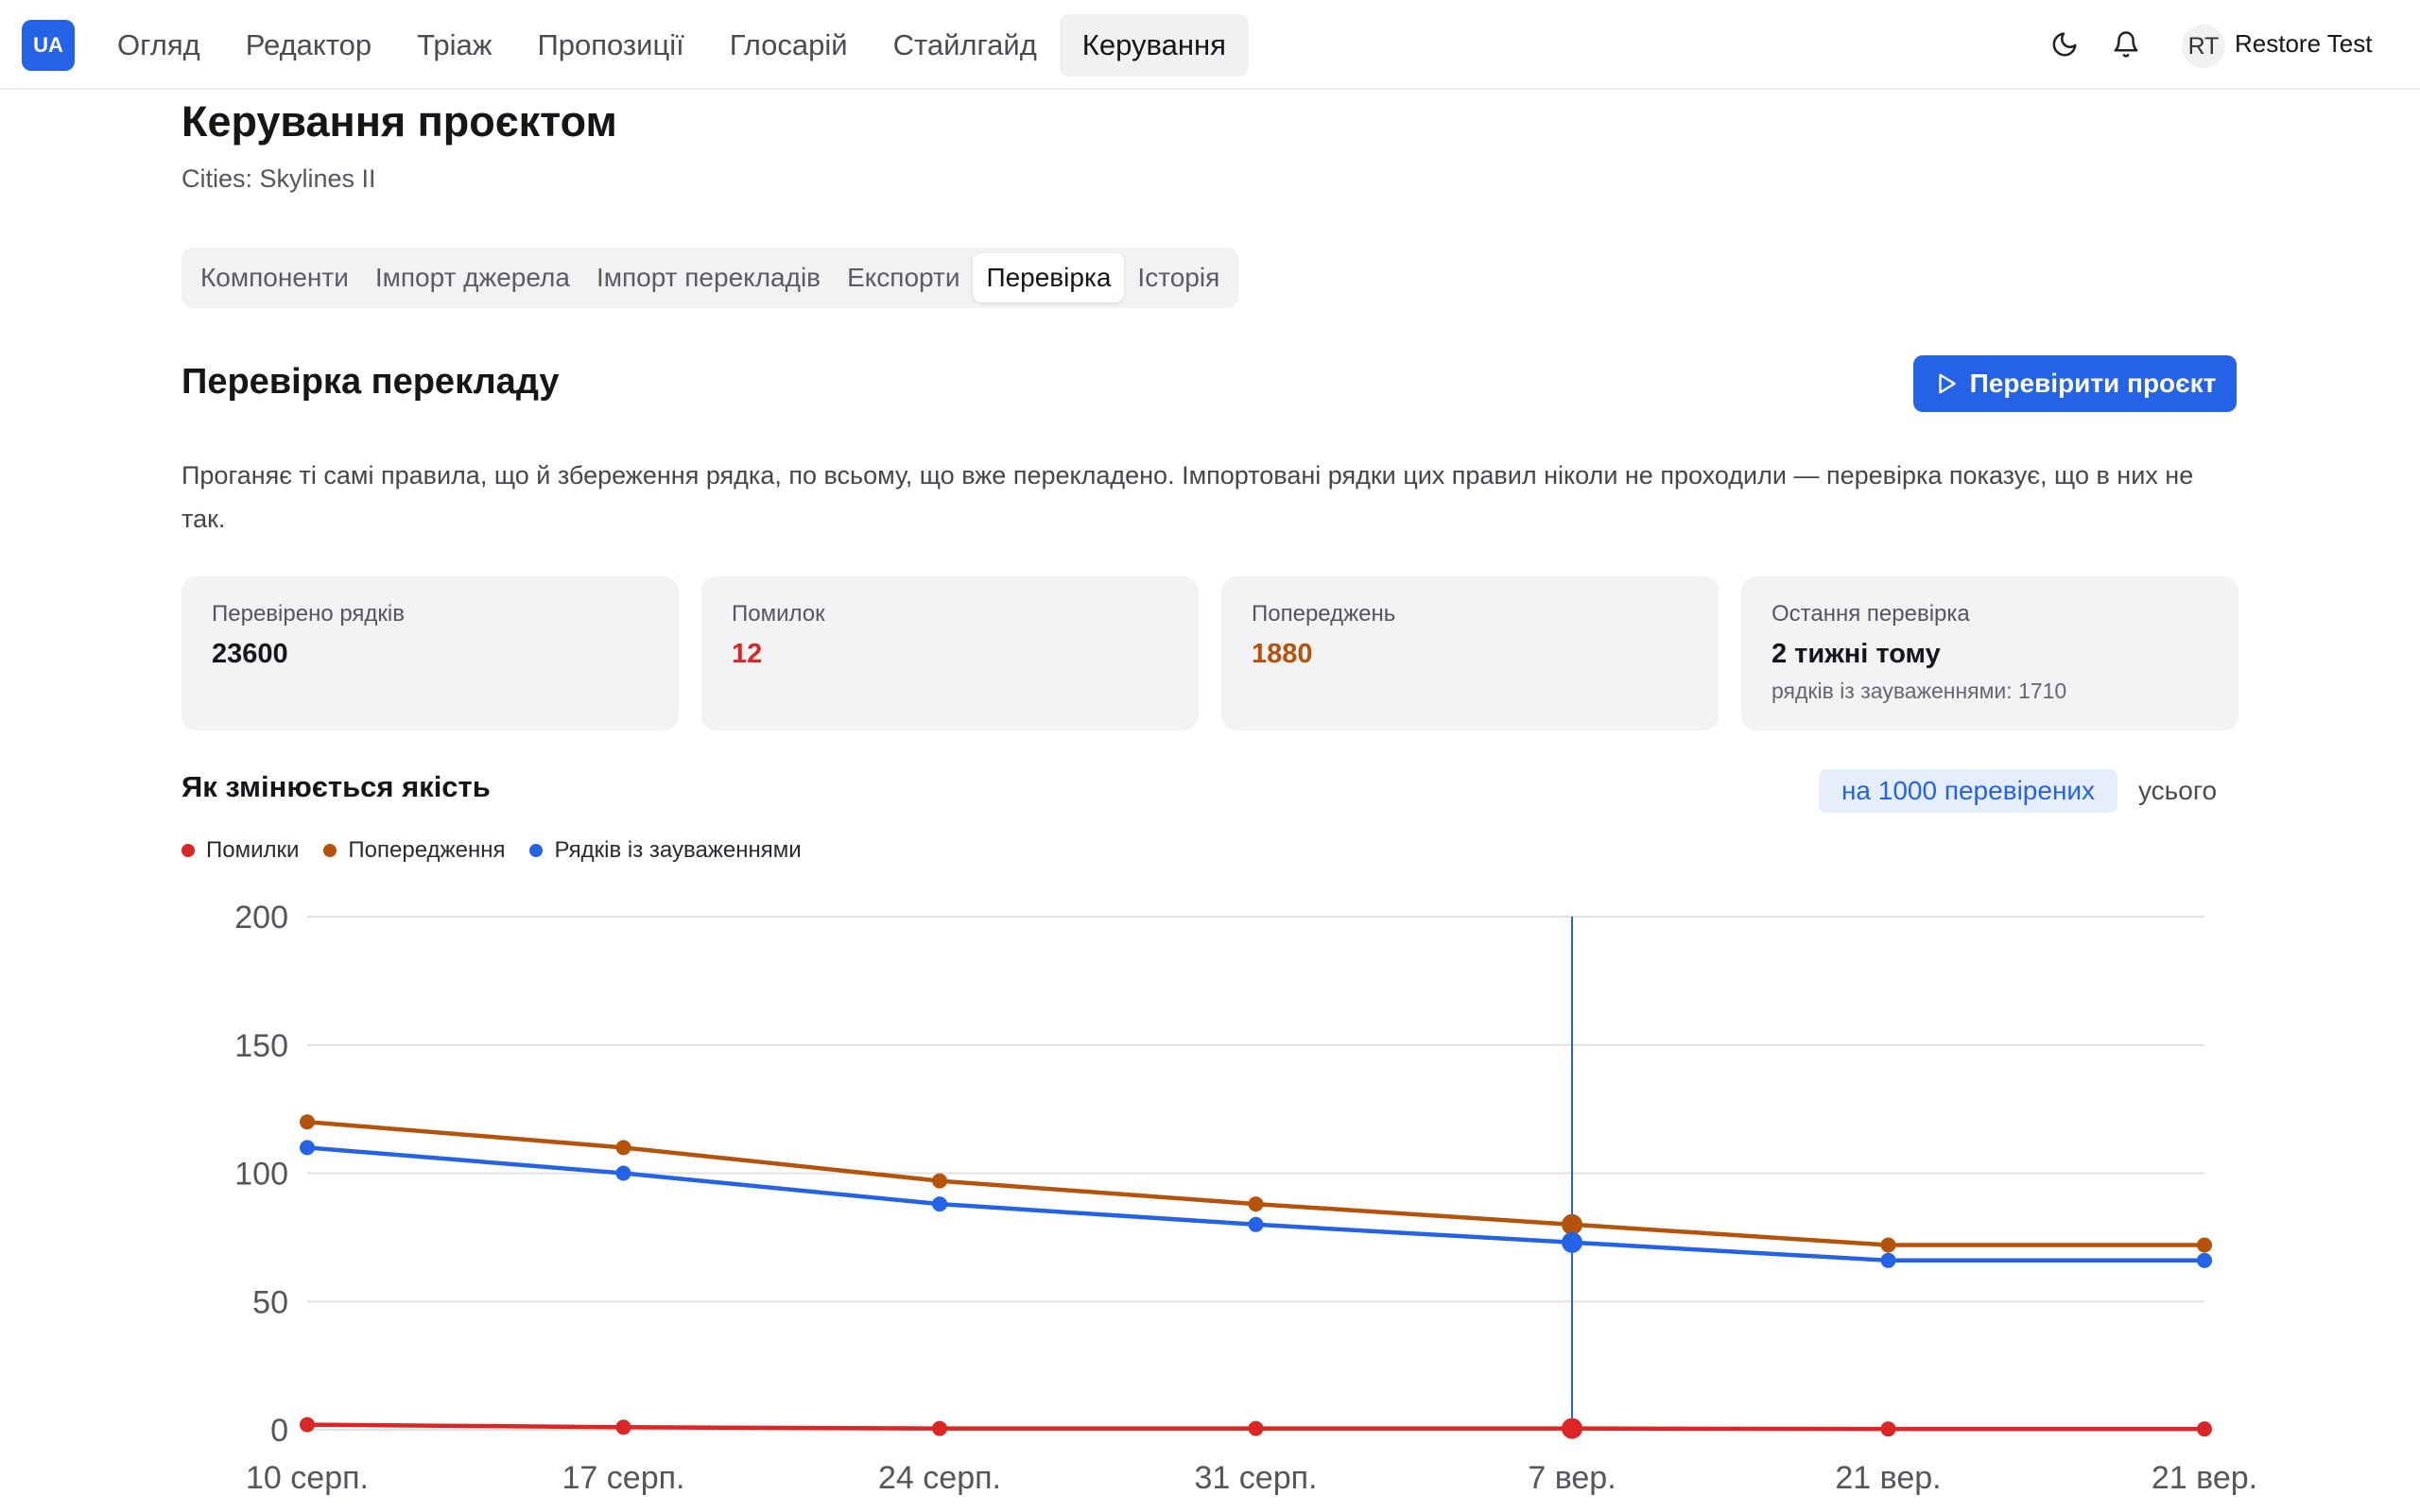 This screenshot has width=2420, height=1512. What do you see at coordinates (2303, 44) in the screenshot?
I see `user-name: Restore Test` at bounding box center [2303, 44].